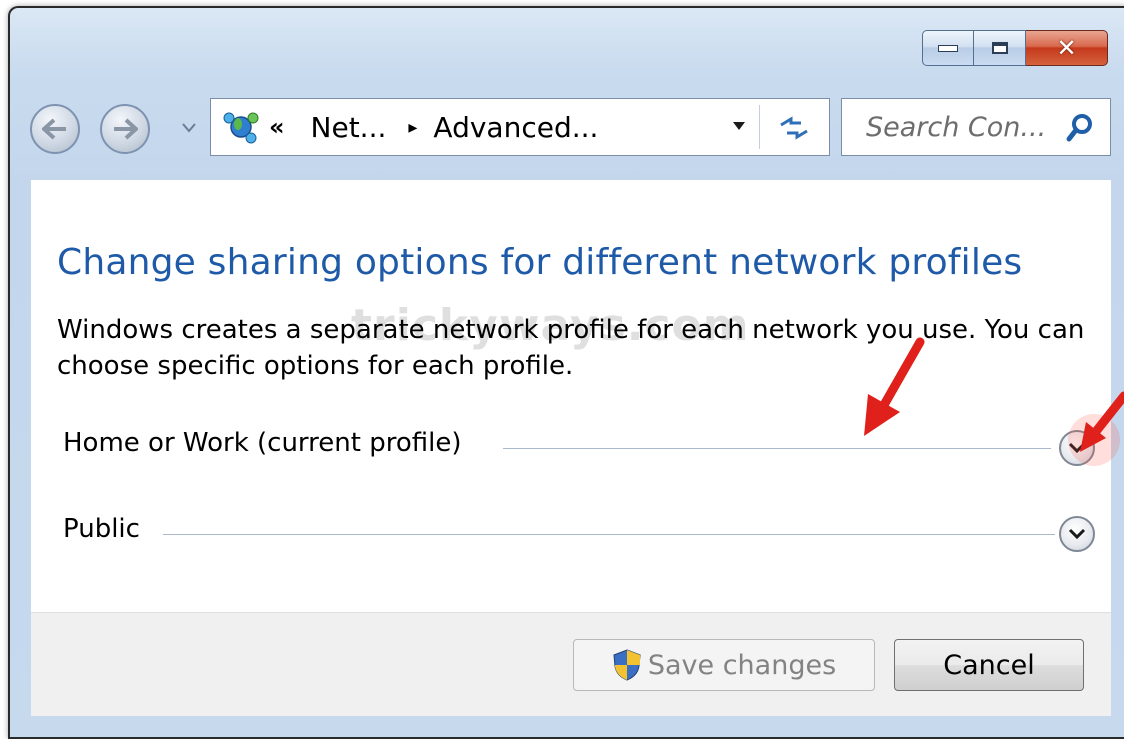 The height and width of the screenshot is (739, 1124). What do you see at coordinates (989, 665) in the screenshot?
I see `cancel-button: Cancel` at bounding box center [989, 665].